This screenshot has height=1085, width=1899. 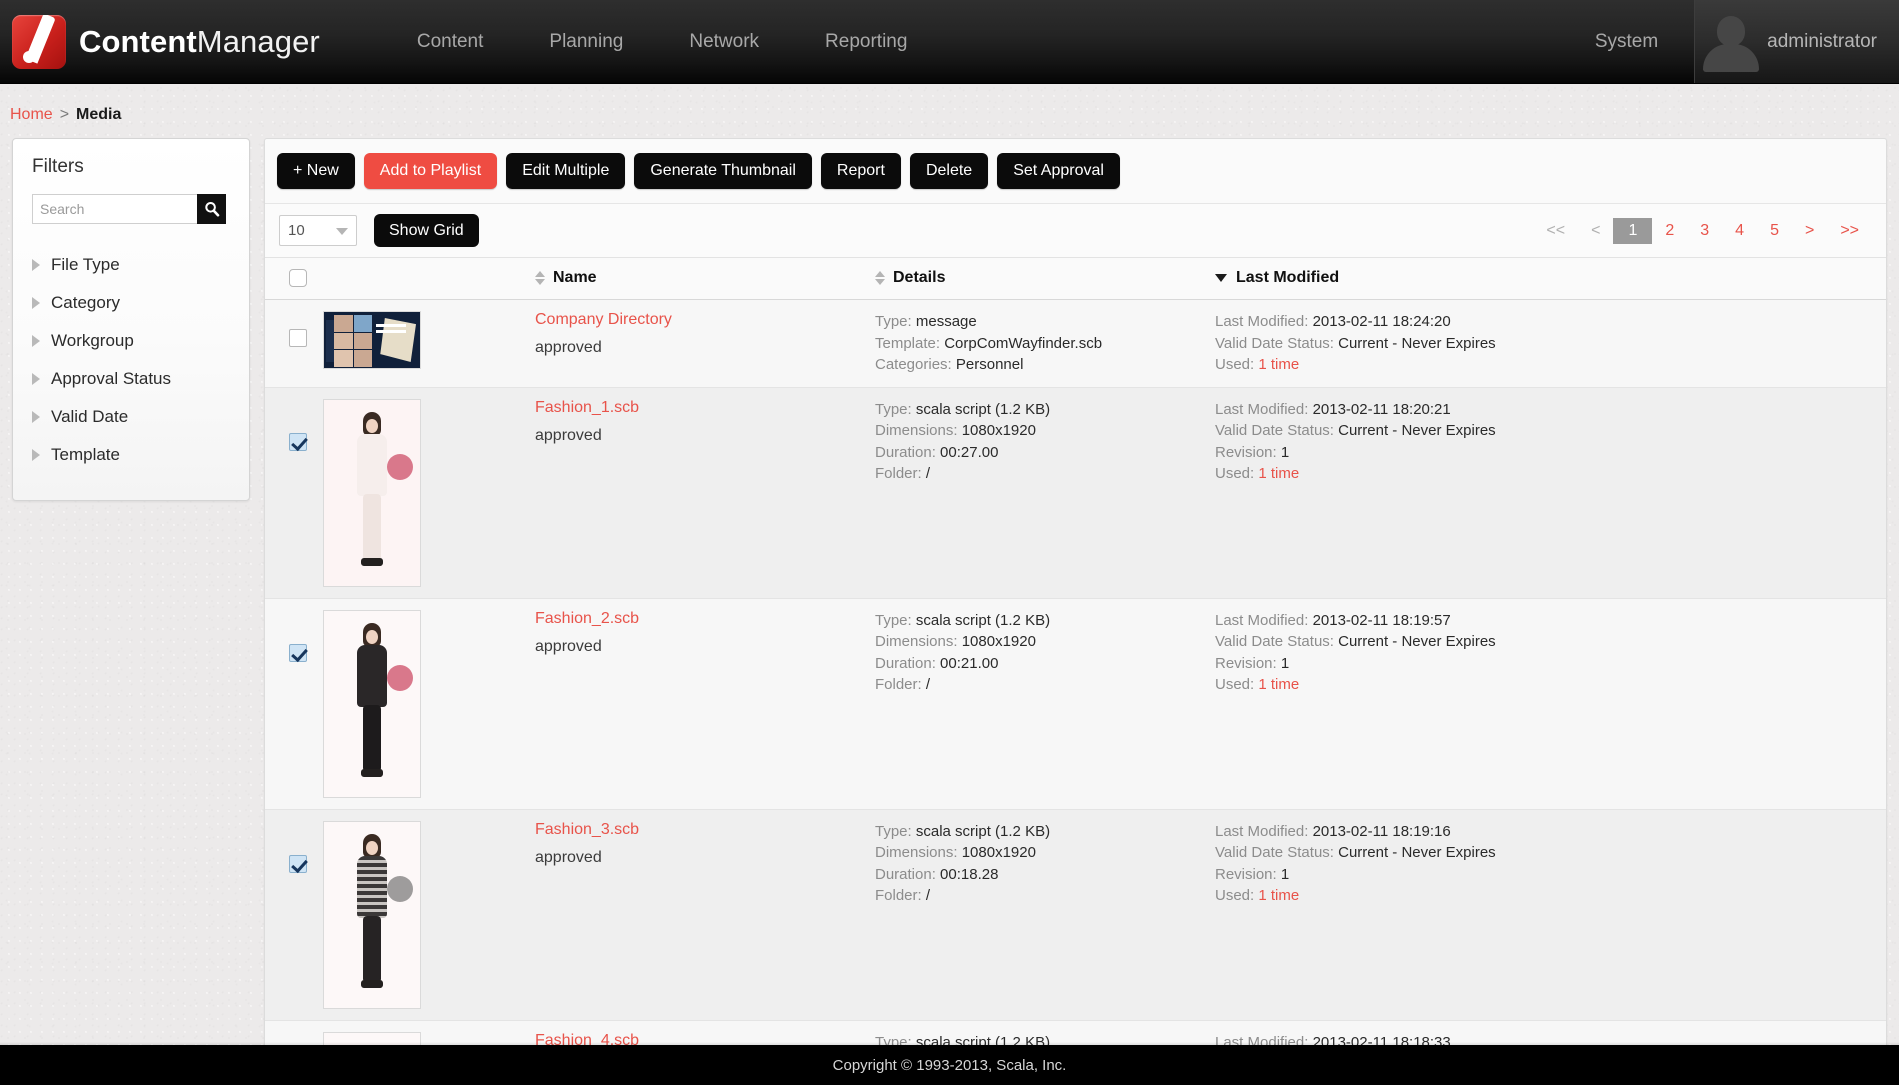 I want to click on pagination-next: >, so click(x=1809, y=231).